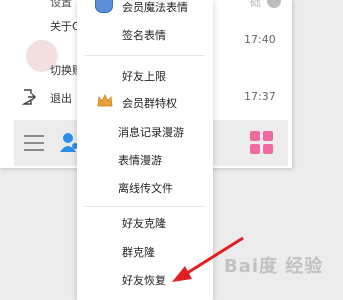 The height and width of the screenshot is (300, 343). Describe the element at coordinates (255, 4) in the screenshot. I see `partial-text: 础` at that location.